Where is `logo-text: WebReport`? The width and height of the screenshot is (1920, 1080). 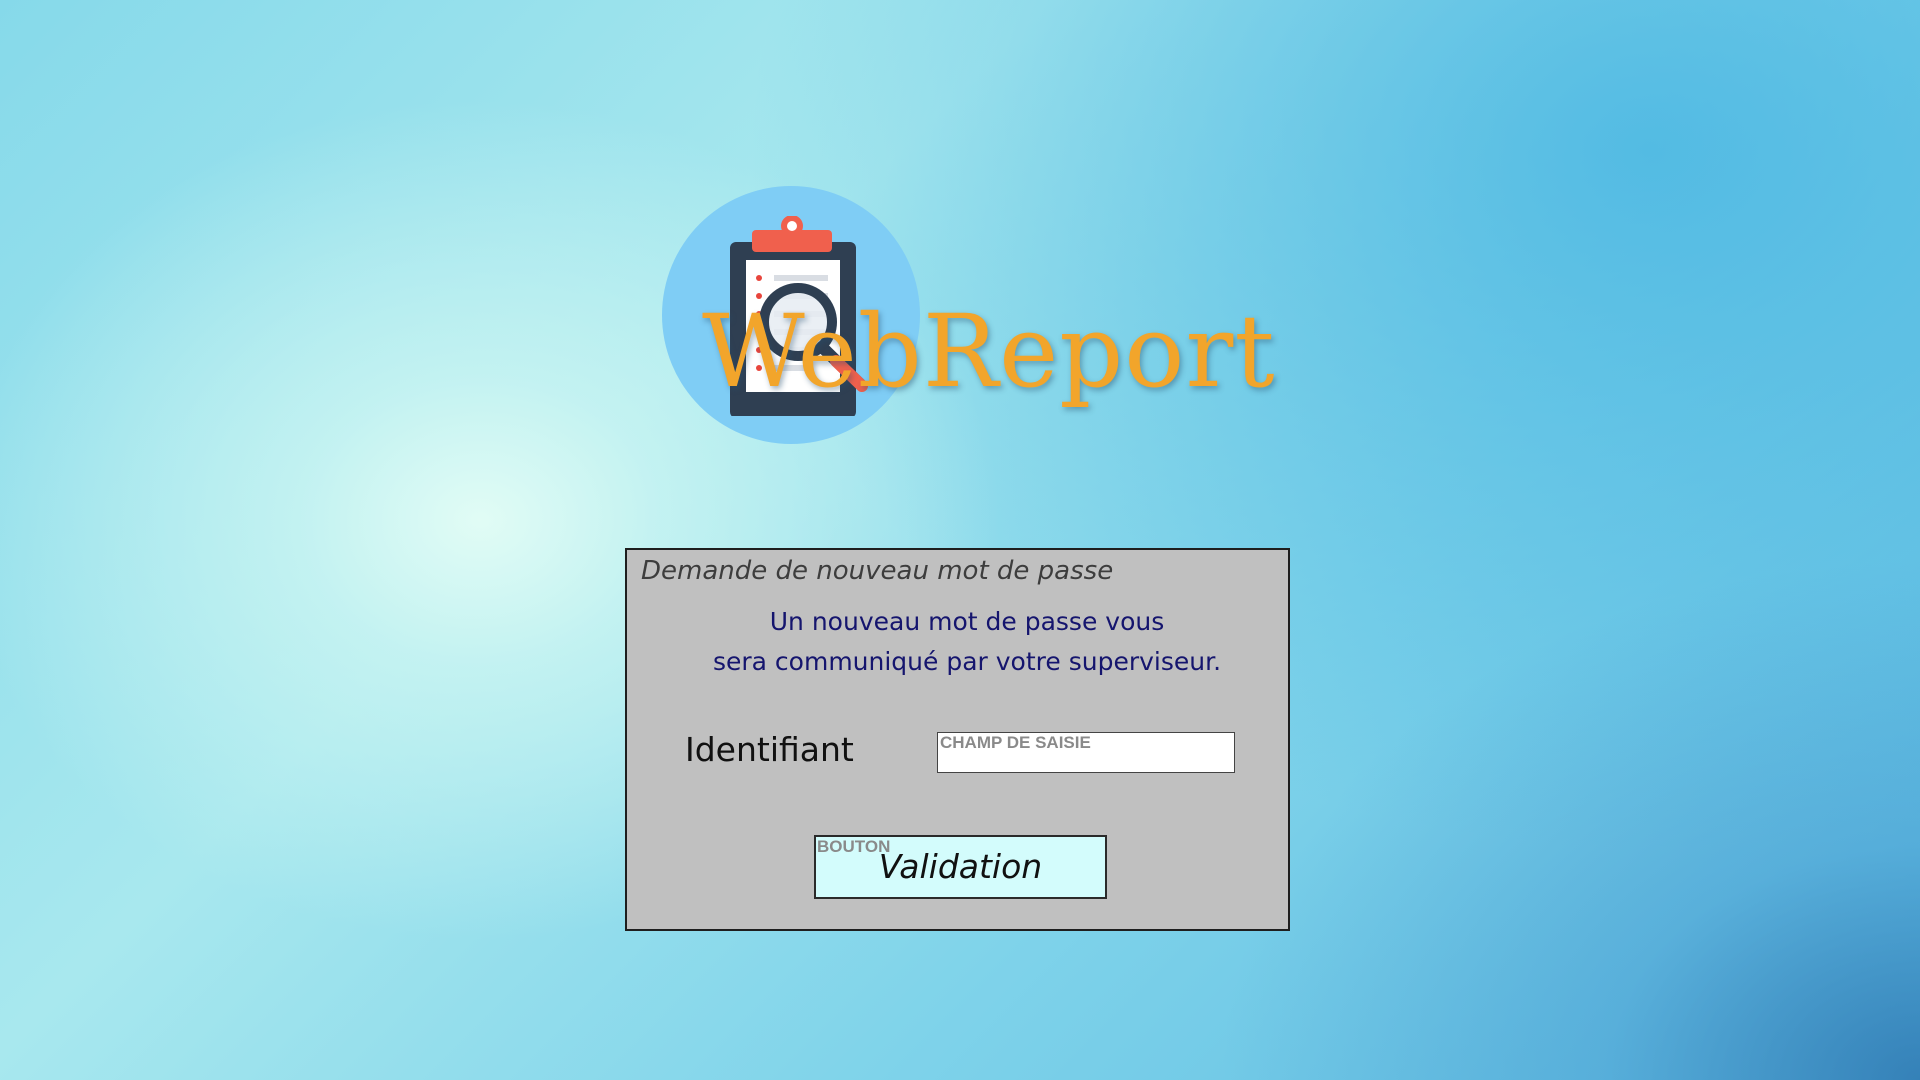 logo-text: WebReport is located at coordinates (989, 351).